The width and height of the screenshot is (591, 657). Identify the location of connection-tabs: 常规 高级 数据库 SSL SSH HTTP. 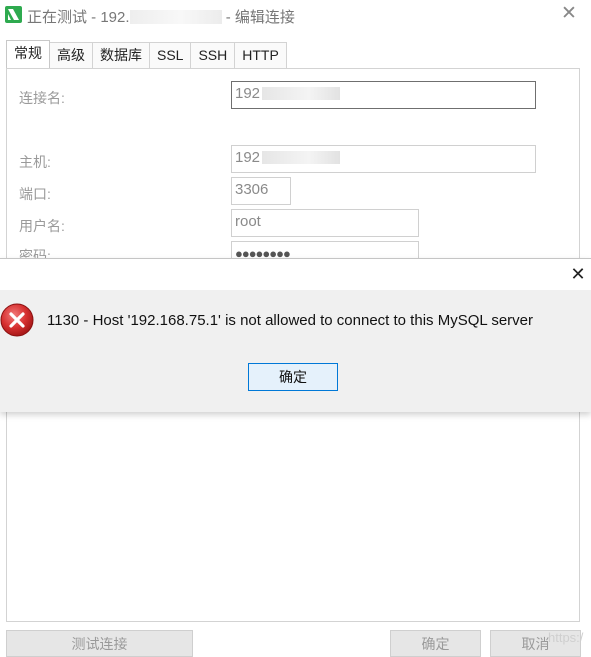
(146, 54).